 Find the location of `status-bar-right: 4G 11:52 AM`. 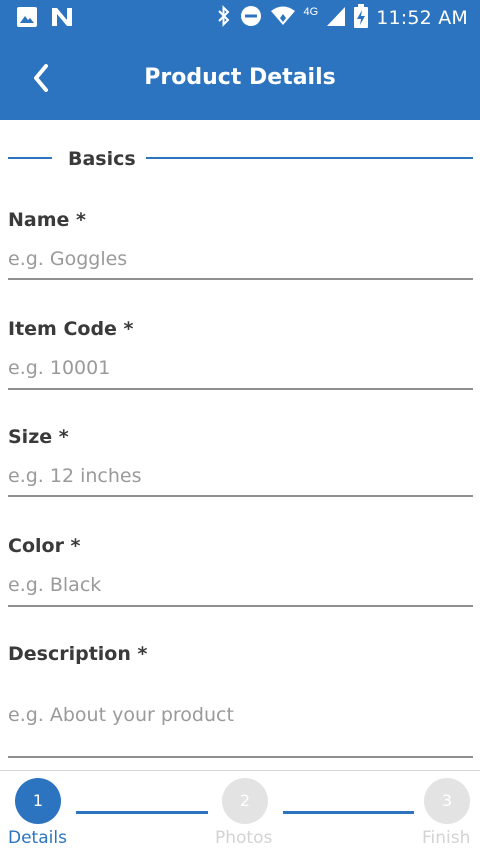

status-bar-right: 4G 11:52 AM is located at coordinates (342, 18).